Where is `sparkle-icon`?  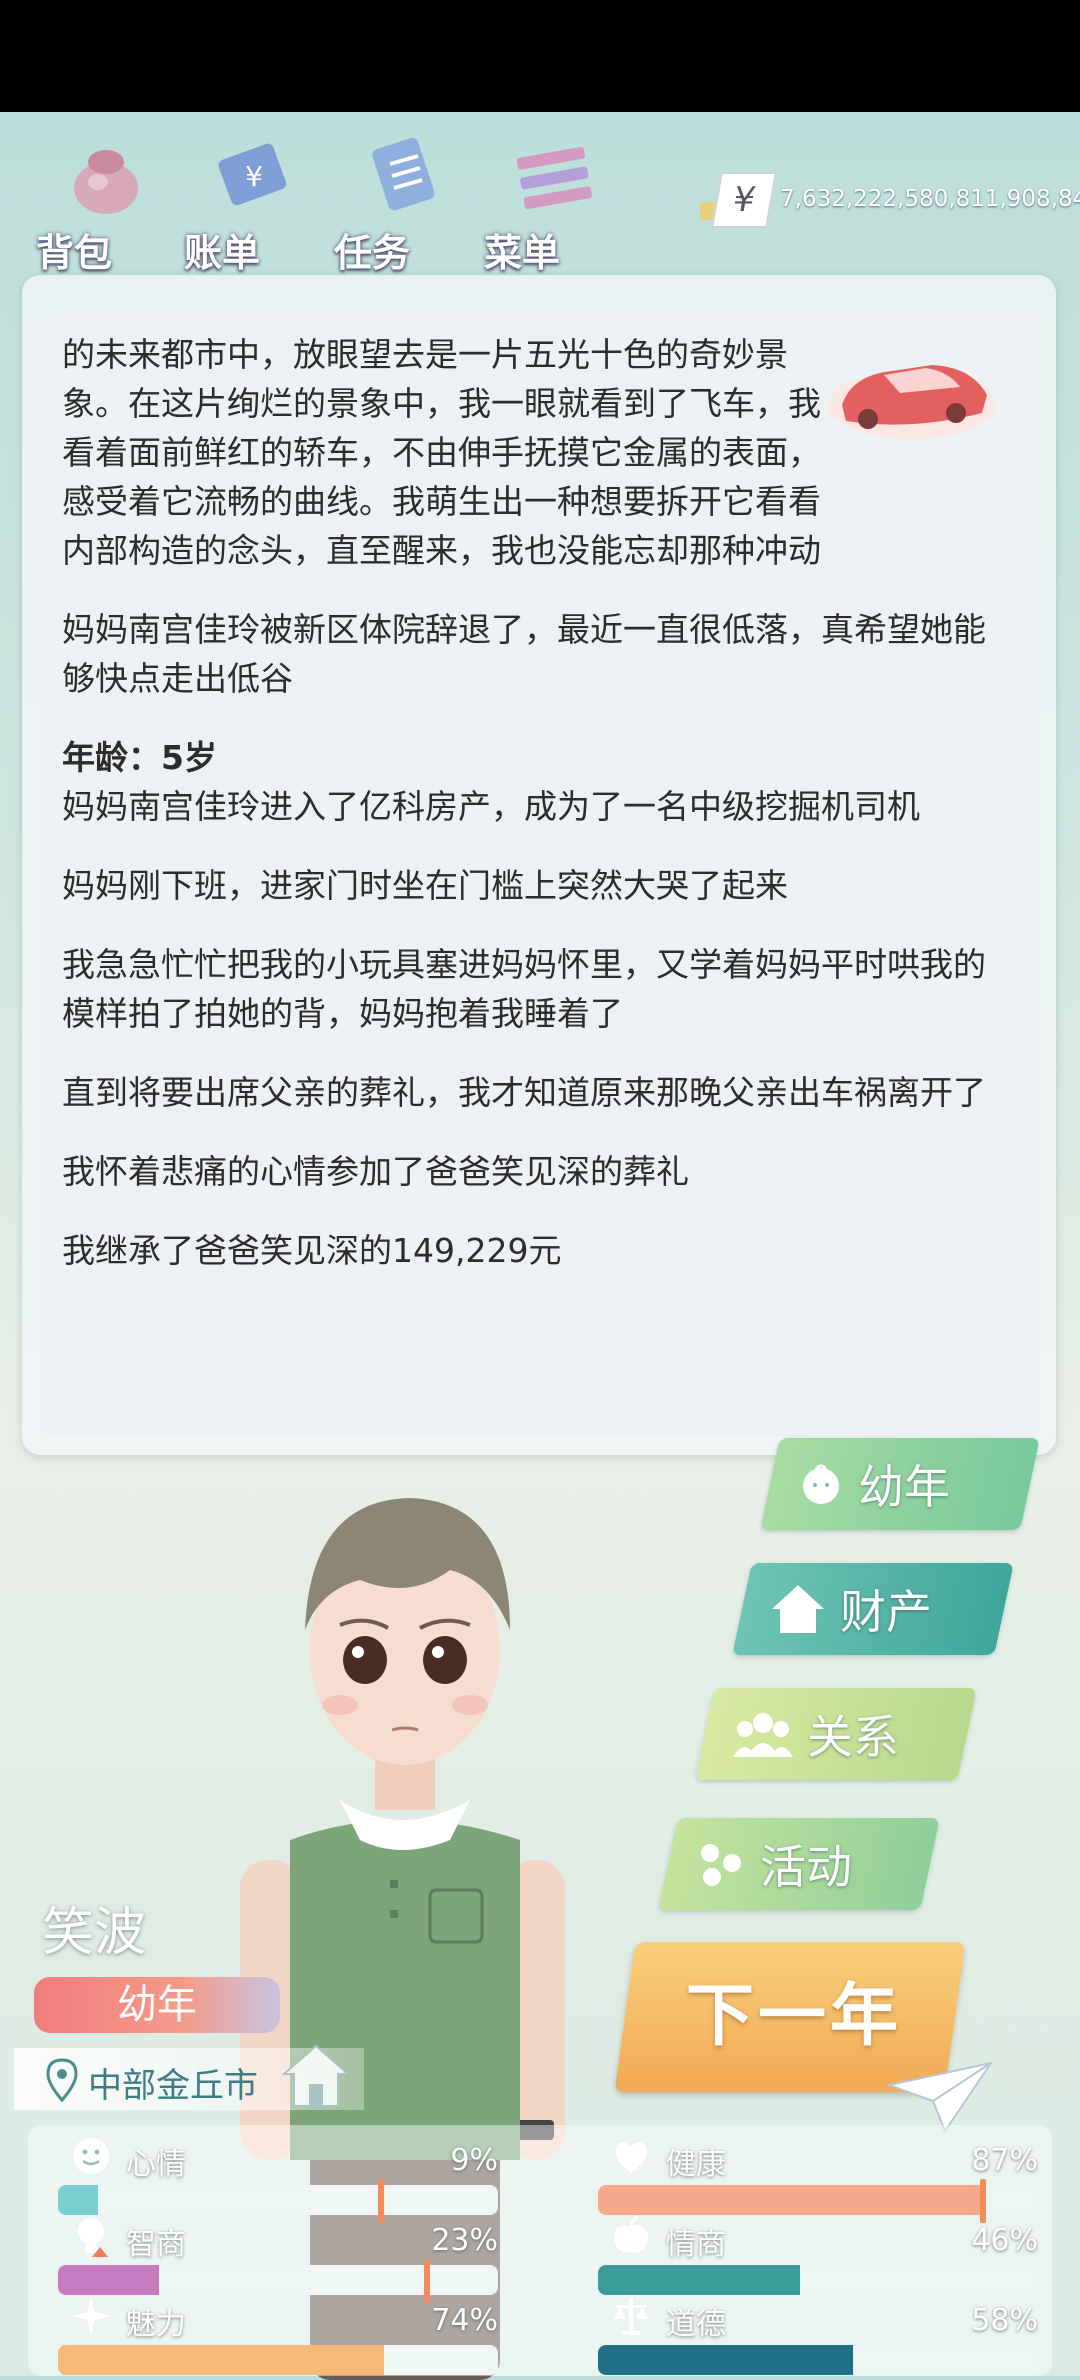
sparkle-icon is located at coordinates (91, 2316).